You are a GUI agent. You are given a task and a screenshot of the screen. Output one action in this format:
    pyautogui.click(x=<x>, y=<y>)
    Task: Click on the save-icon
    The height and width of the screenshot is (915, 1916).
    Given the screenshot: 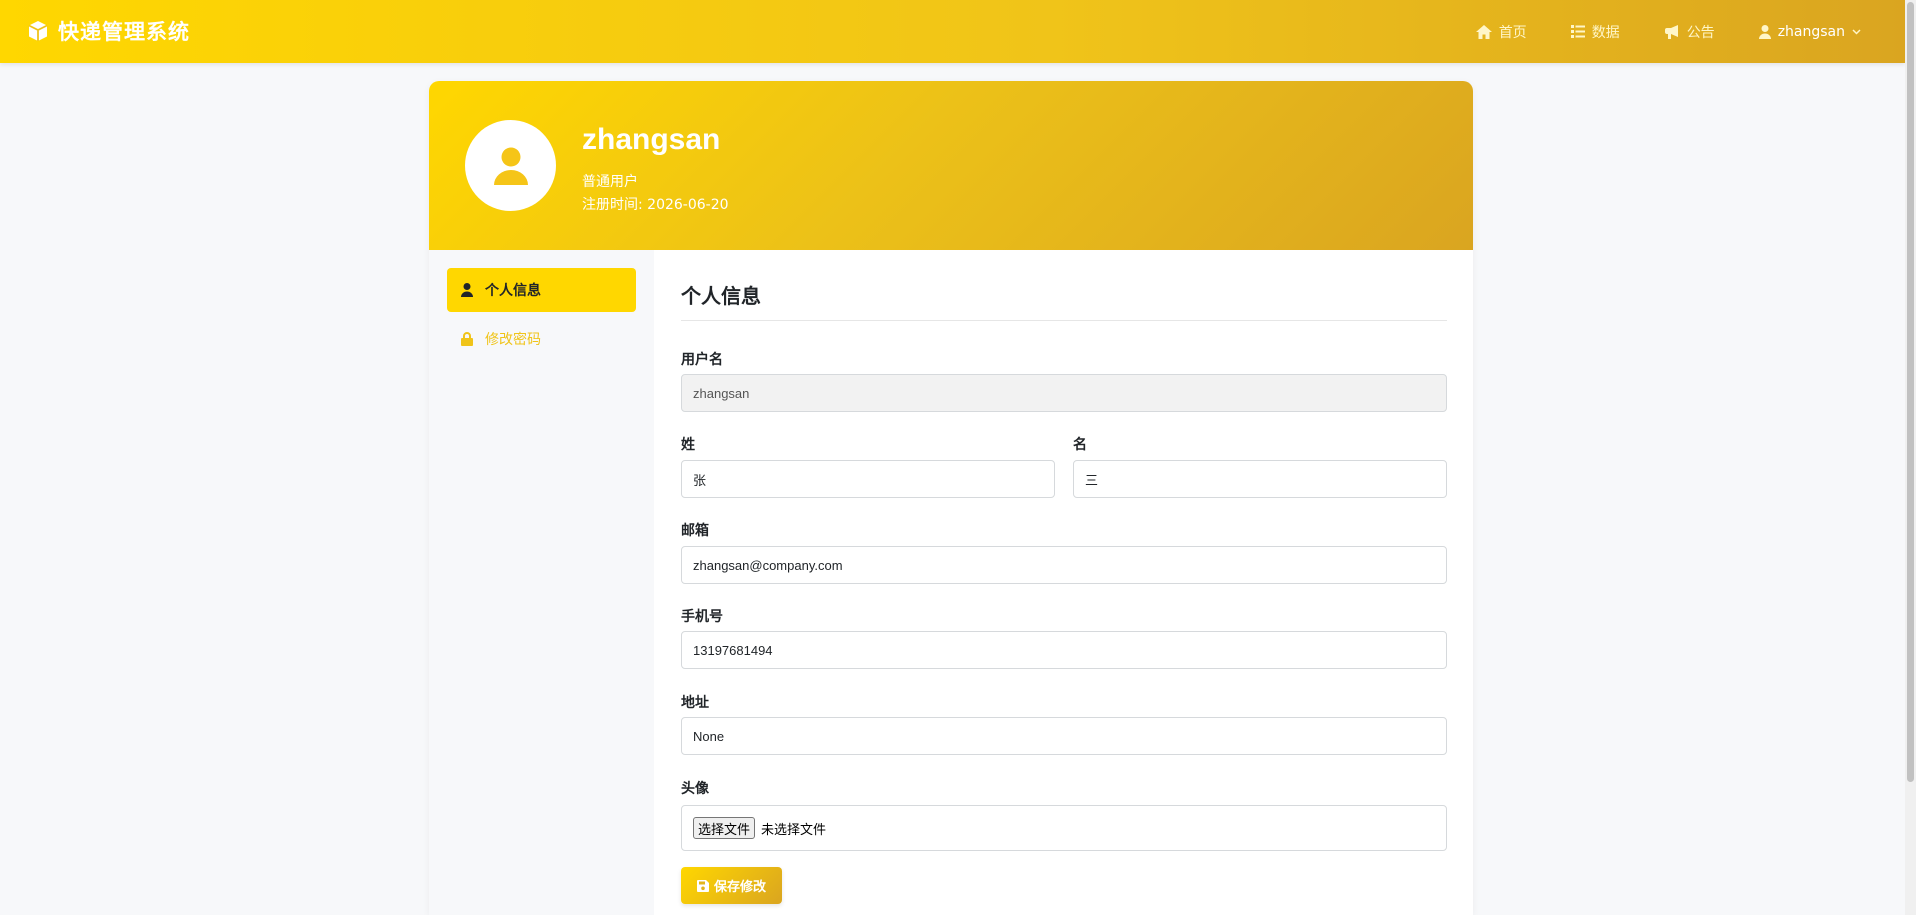 What is the action you would take?
    pyautogui.click(x=702, y=885)
    